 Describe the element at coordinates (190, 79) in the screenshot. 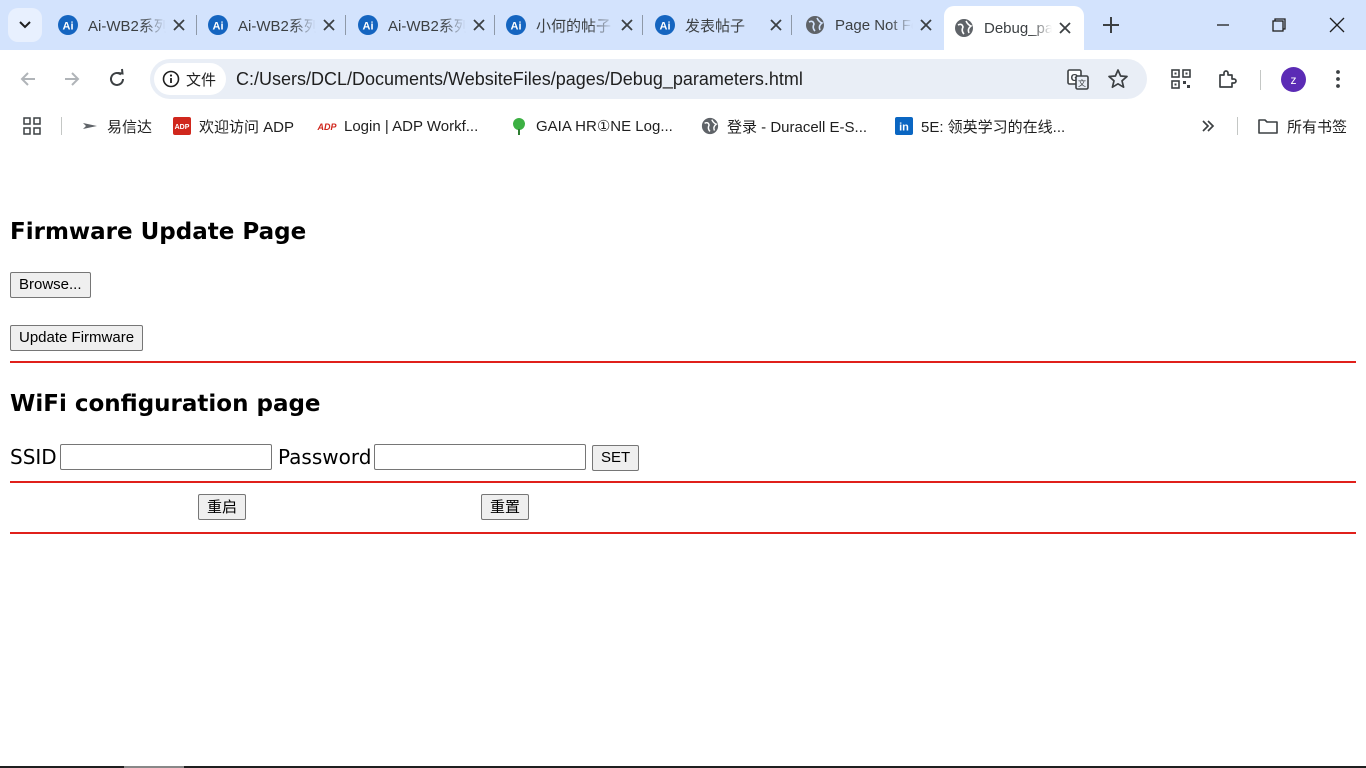

I see `site-info-chip: 文件` at that location.